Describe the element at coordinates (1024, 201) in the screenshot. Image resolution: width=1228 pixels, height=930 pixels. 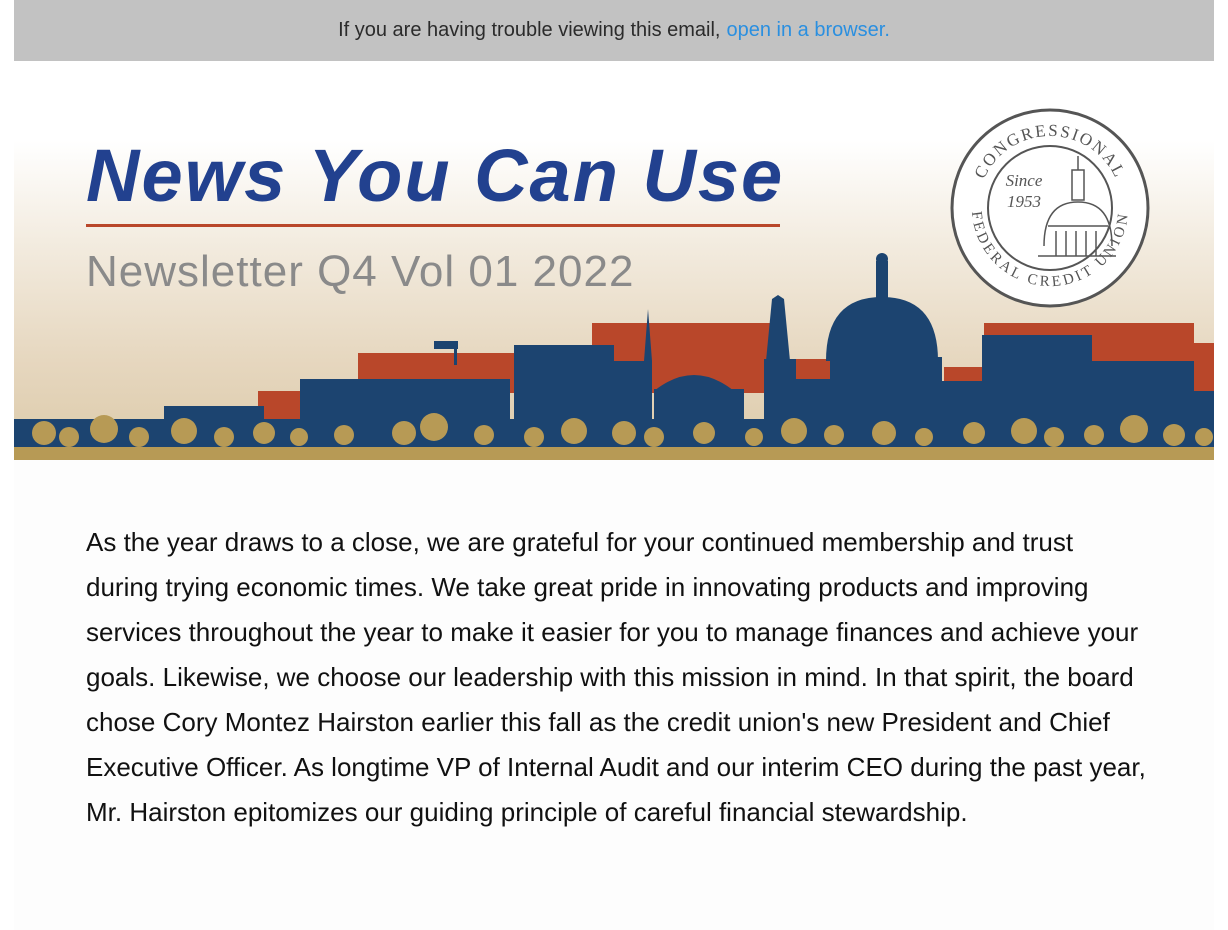
I see `svg-text: 1953` at that location.